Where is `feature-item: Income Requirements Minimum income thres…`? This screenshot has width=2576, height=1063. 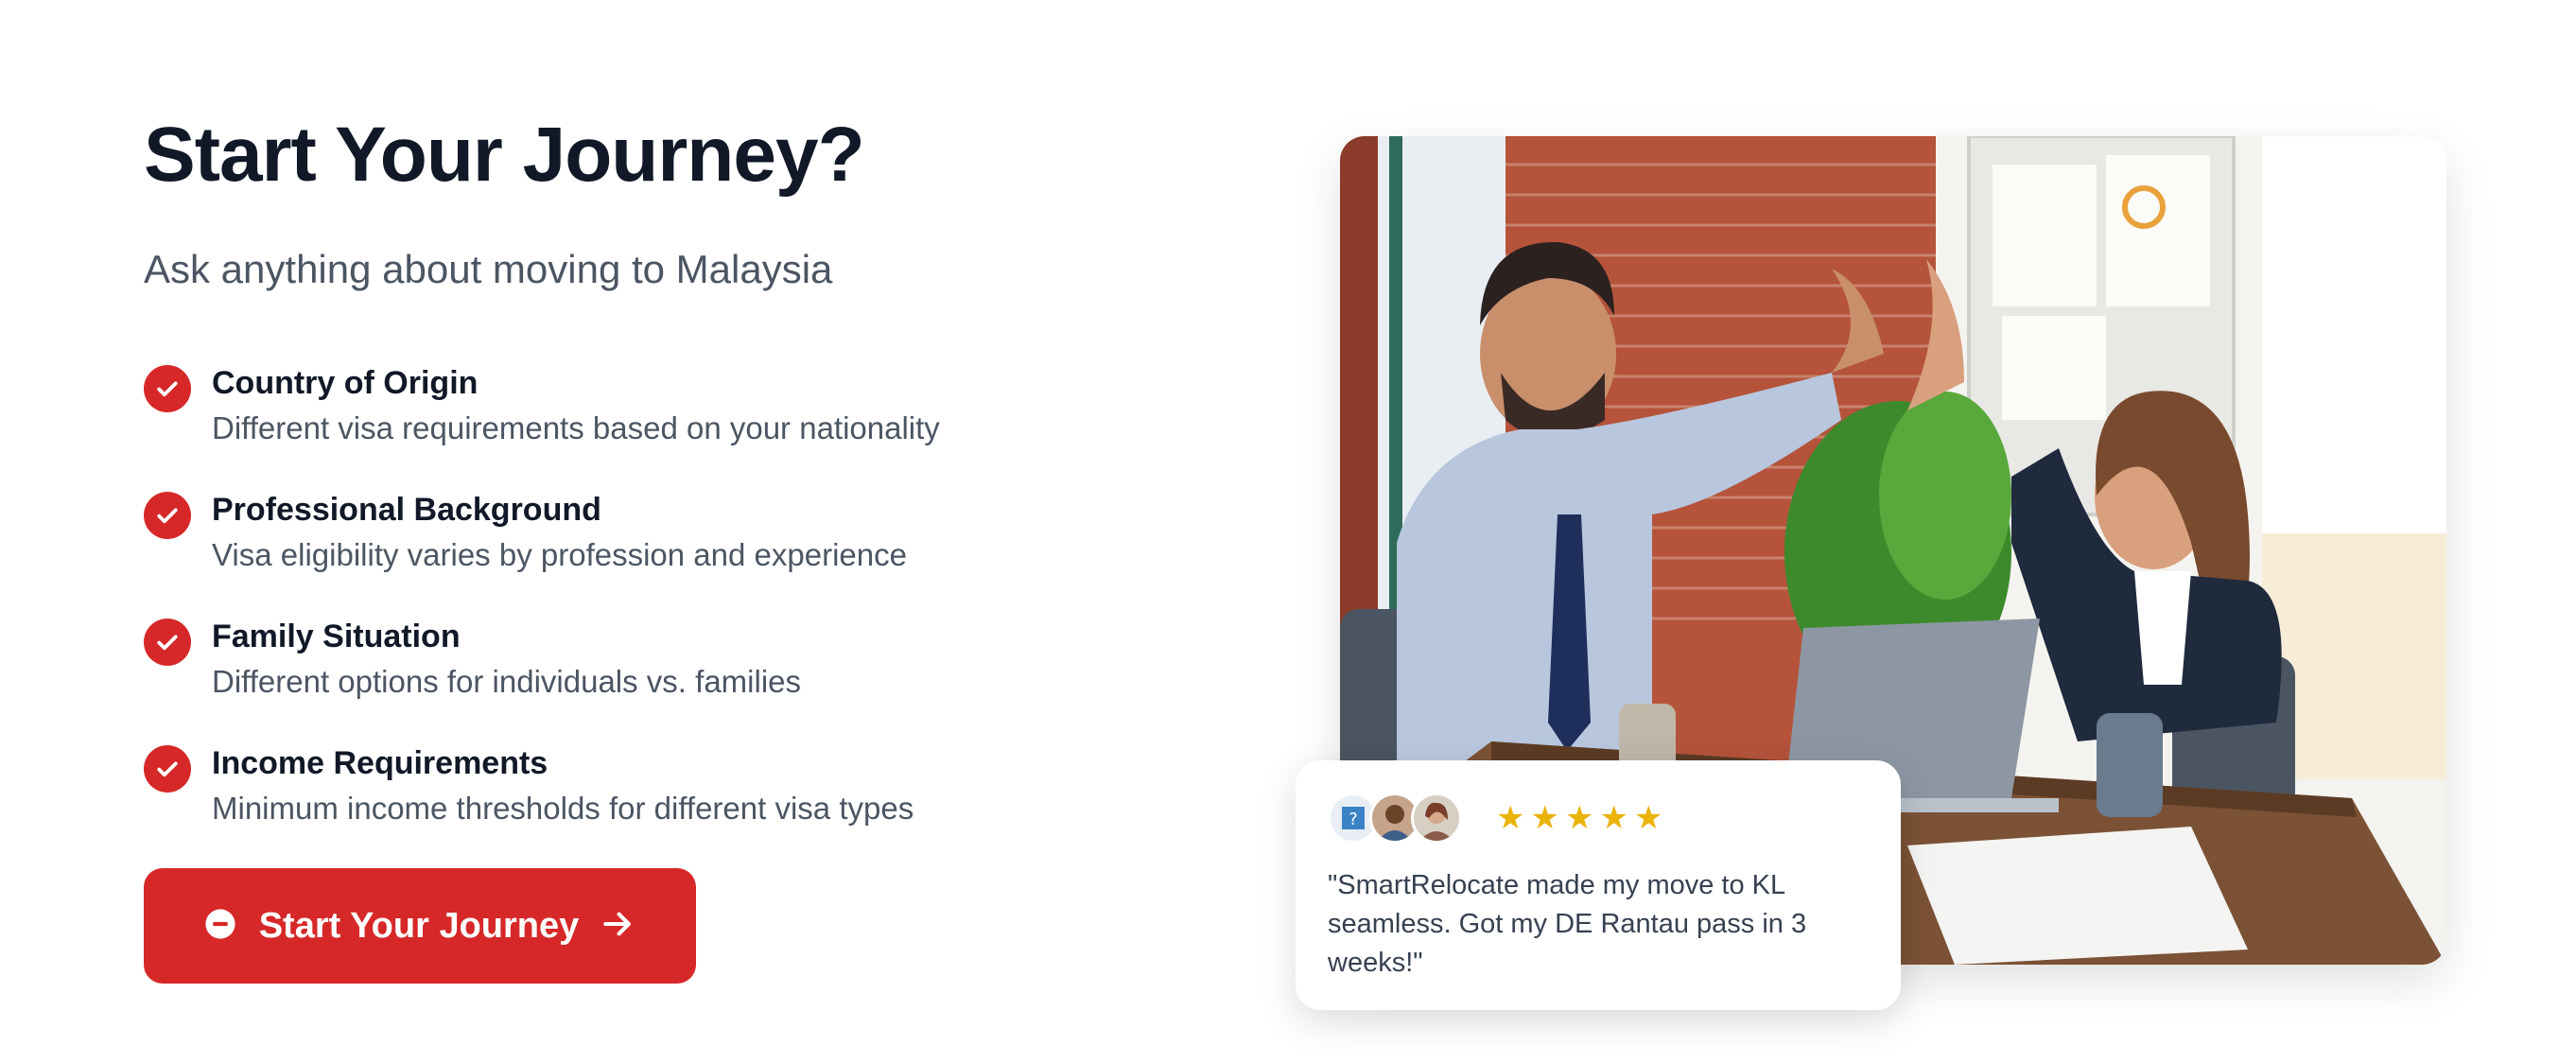 feature-item: Income Requirements Minimum income thres… is located at coordinates (664, 786).